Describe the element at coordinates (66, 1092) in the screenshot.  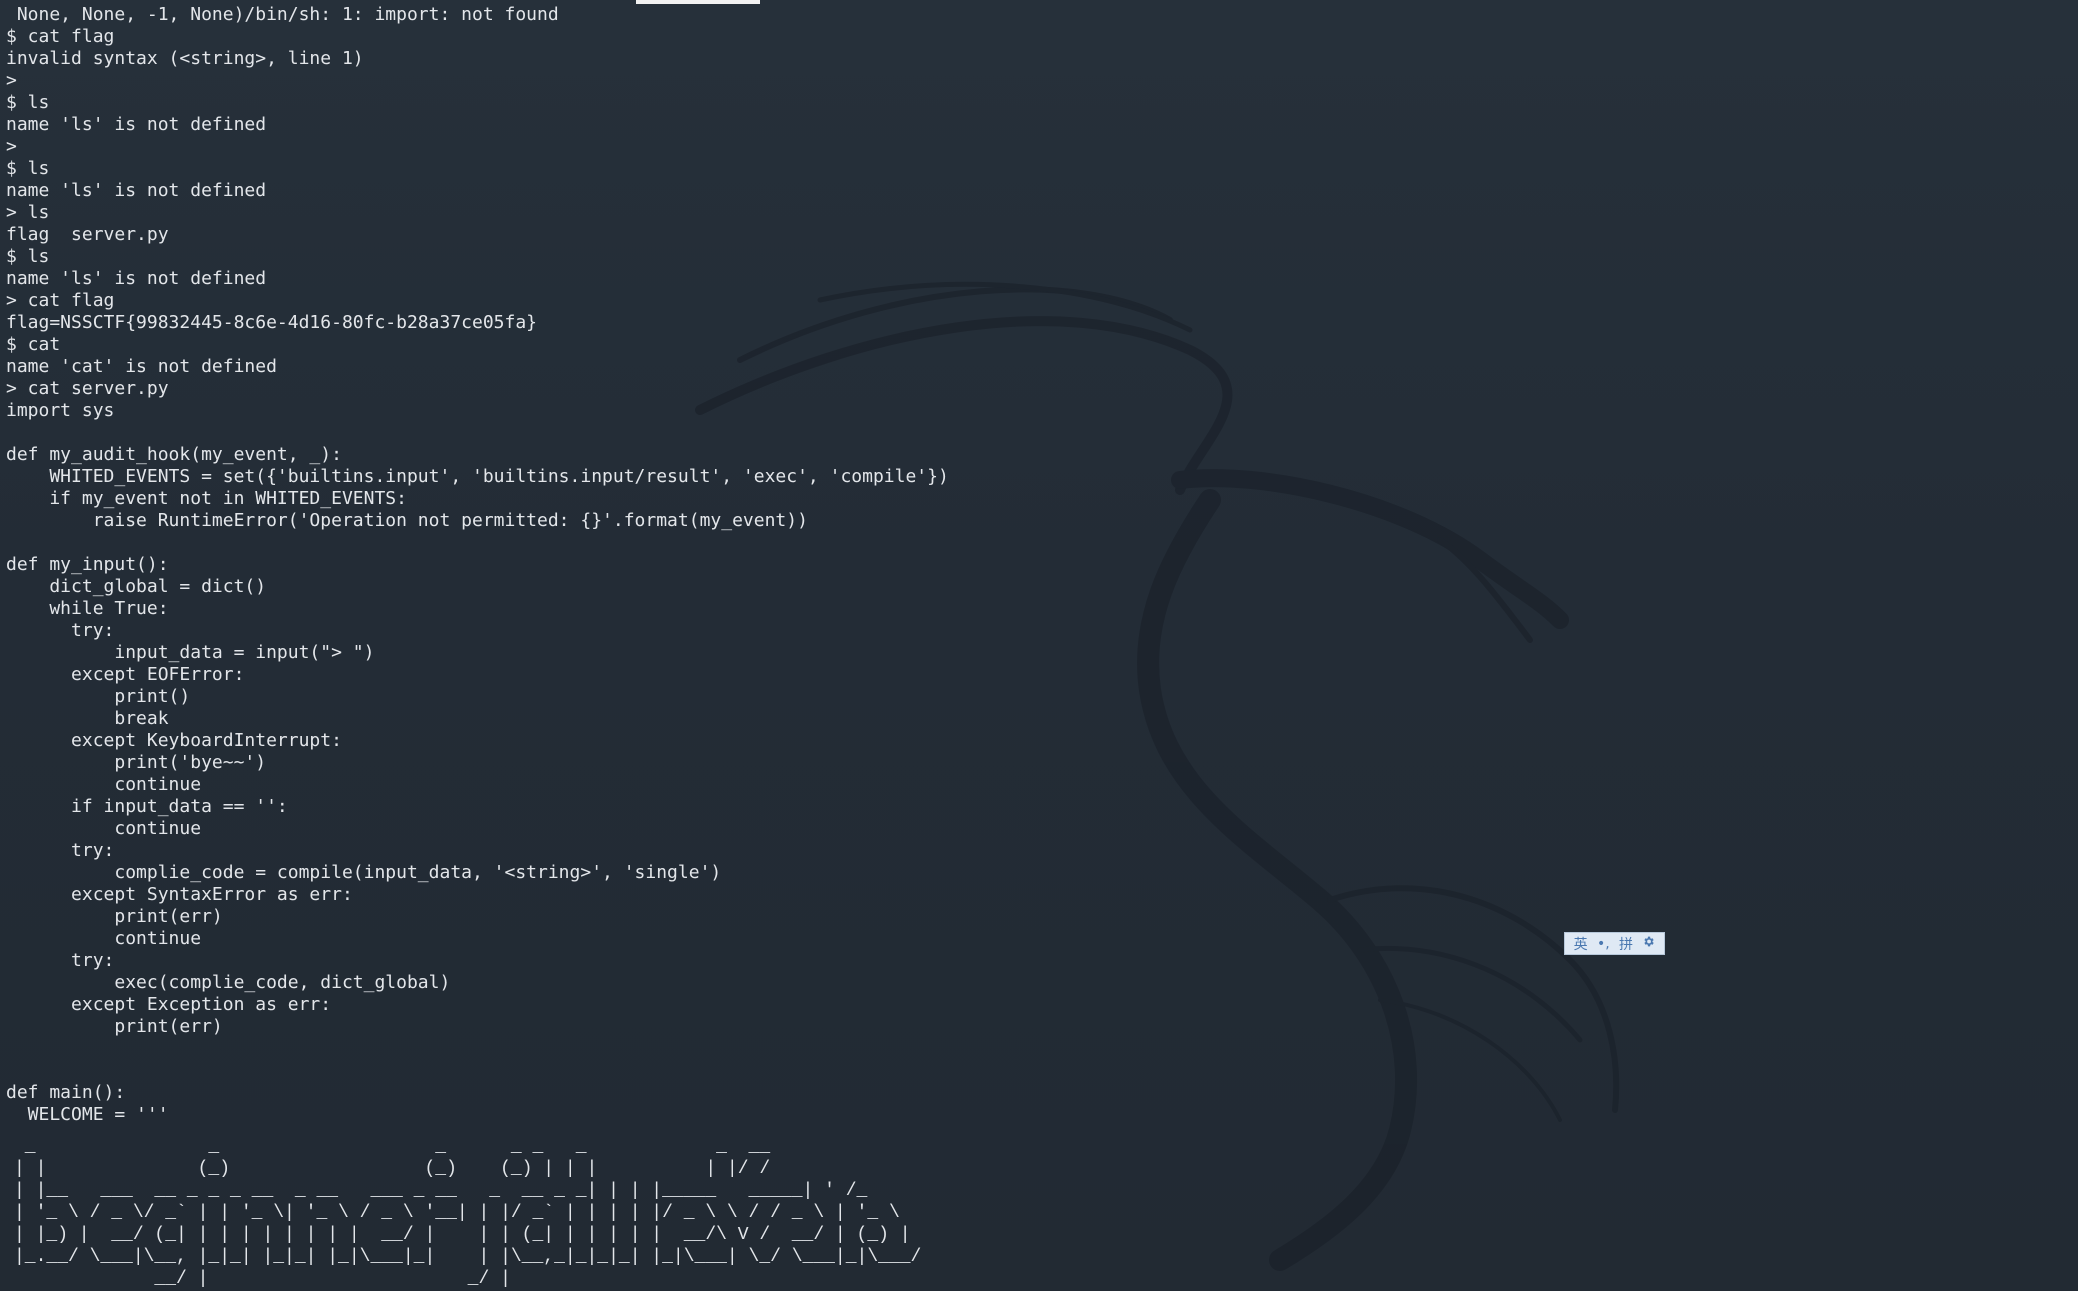
I see `terminal-line: def main():` at that location.